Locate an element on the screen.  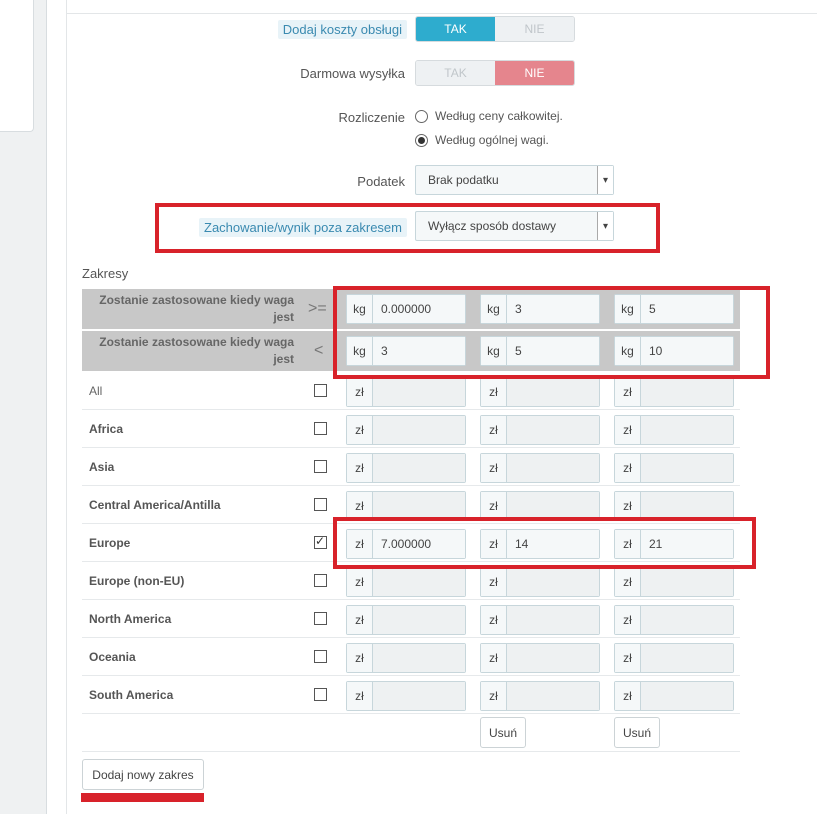
price-value: 7.000000 is located at coordinates (419, 544).